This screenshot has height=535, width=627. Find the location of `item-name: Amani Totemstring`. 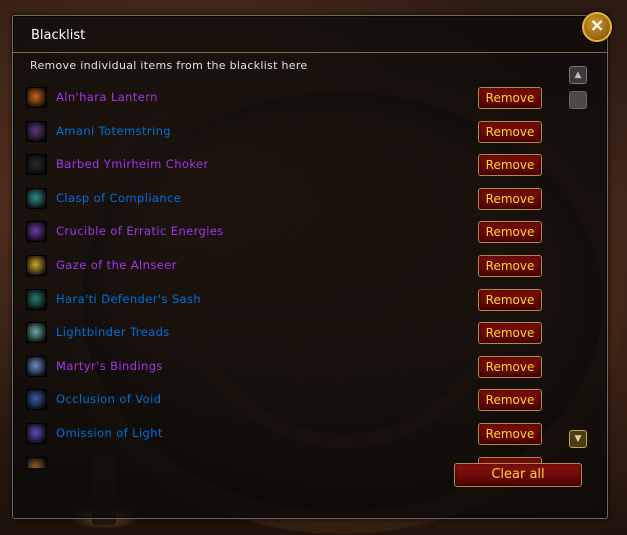

item-name: Amani Totemstring is located at coordinates (113, 131).